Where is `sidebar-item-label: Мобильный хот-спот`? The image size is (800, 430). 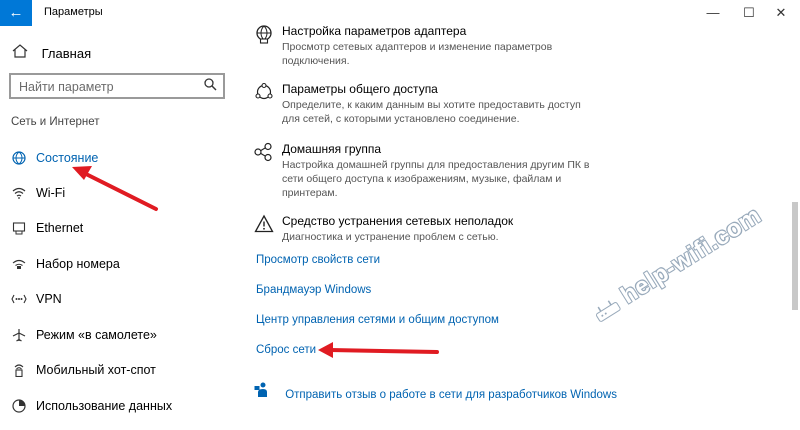
sidebar-item-label: Мобильный хот-спот is located at coordinates (96, 370).